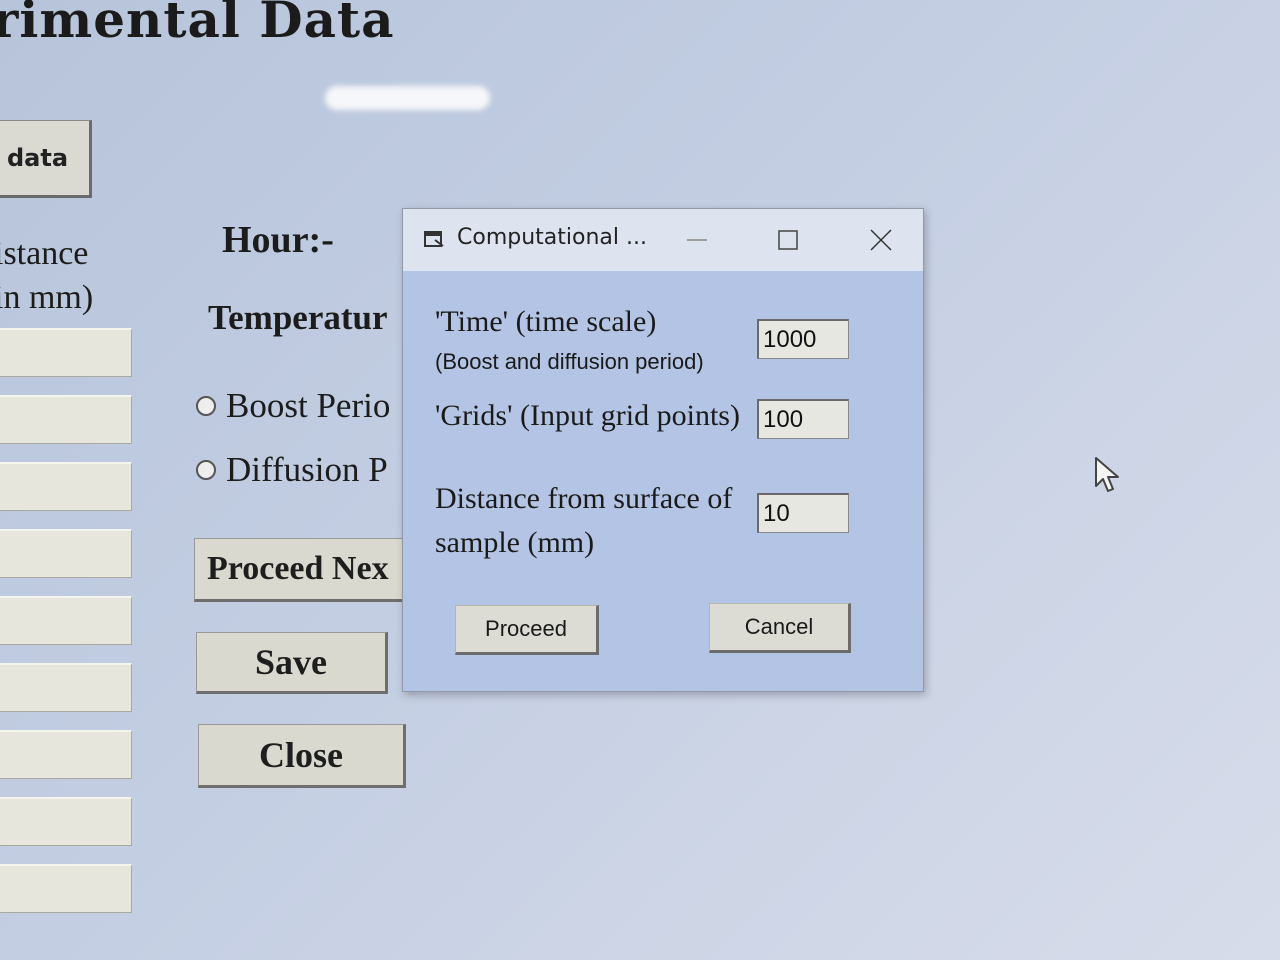 The width and height of the screenshot is (1280, 960). What do you see at coordinates (569, 361) in the screenshot?
I see `time-sublabel: (Boost and diffusion period)` at bounding box center [569, 361].